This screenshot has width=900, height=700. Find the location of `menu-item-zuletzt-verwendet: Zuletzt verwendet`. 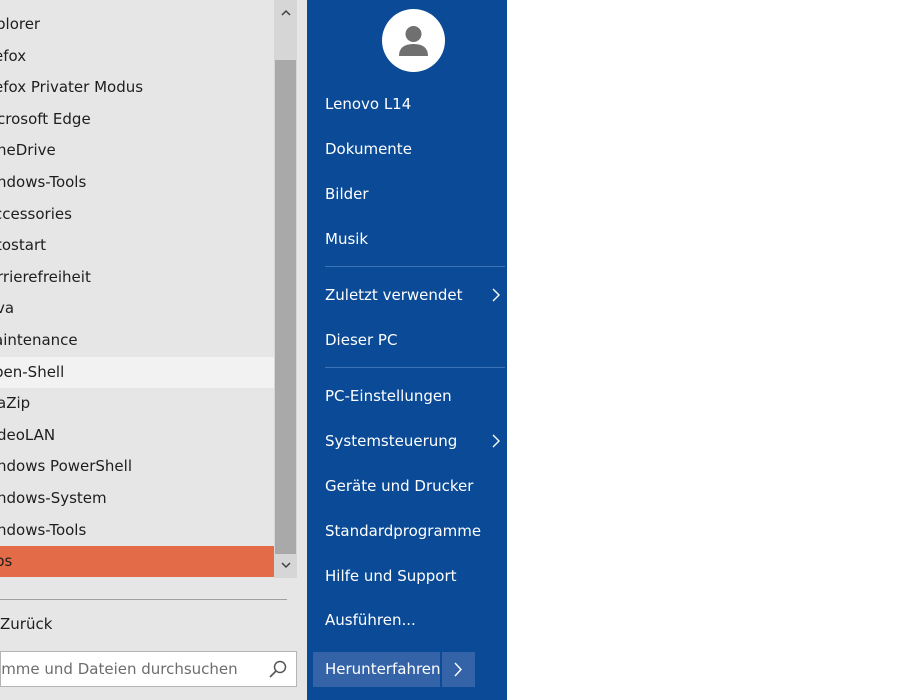

menu-item-zuletzt-verwendet: Zuletzt verwendet is located at coordinates (415, 295).